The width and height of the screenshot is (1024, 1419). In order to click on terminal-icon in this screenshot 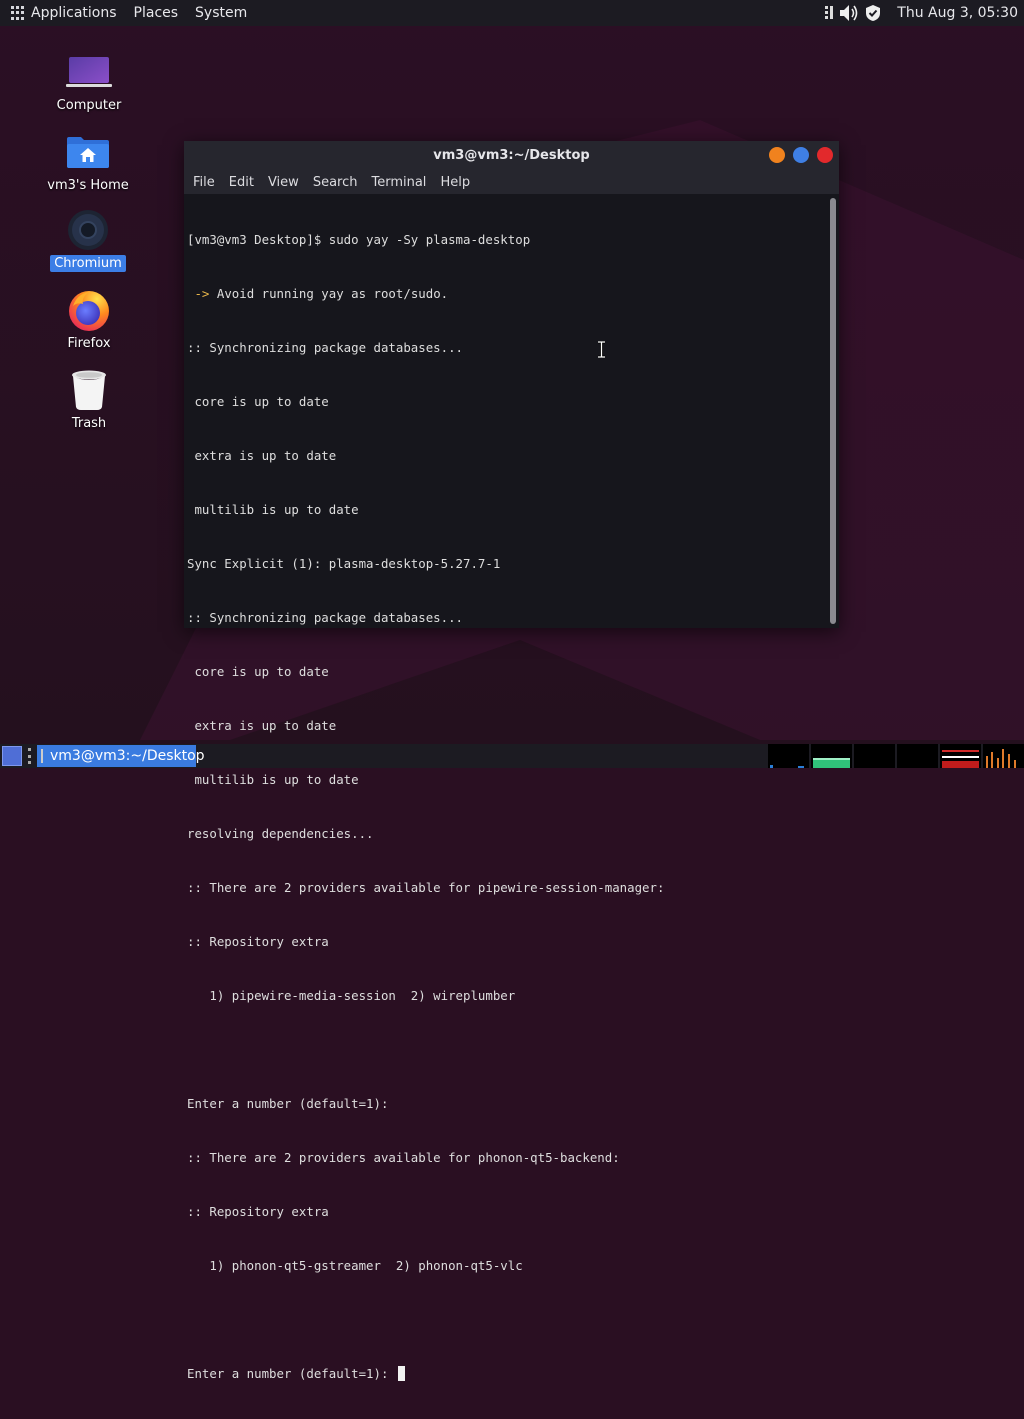, I will do `click(42, 756)`.